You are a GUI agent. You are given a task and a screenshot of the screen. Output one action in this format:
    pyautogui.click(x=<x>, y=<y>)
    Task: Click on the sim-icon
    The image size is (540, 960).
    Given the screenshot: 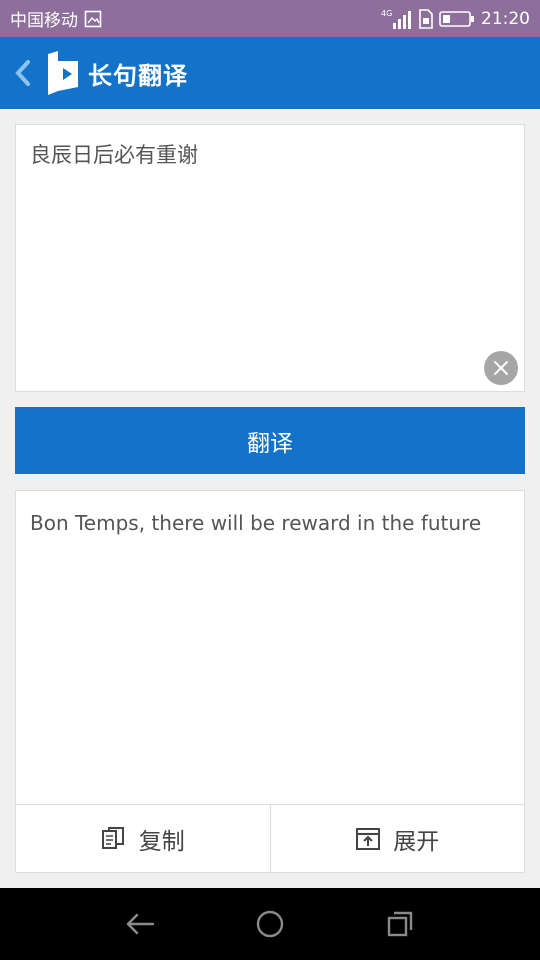 What is the action you would take?
    pyautogui.click(x=425, y=18)
    